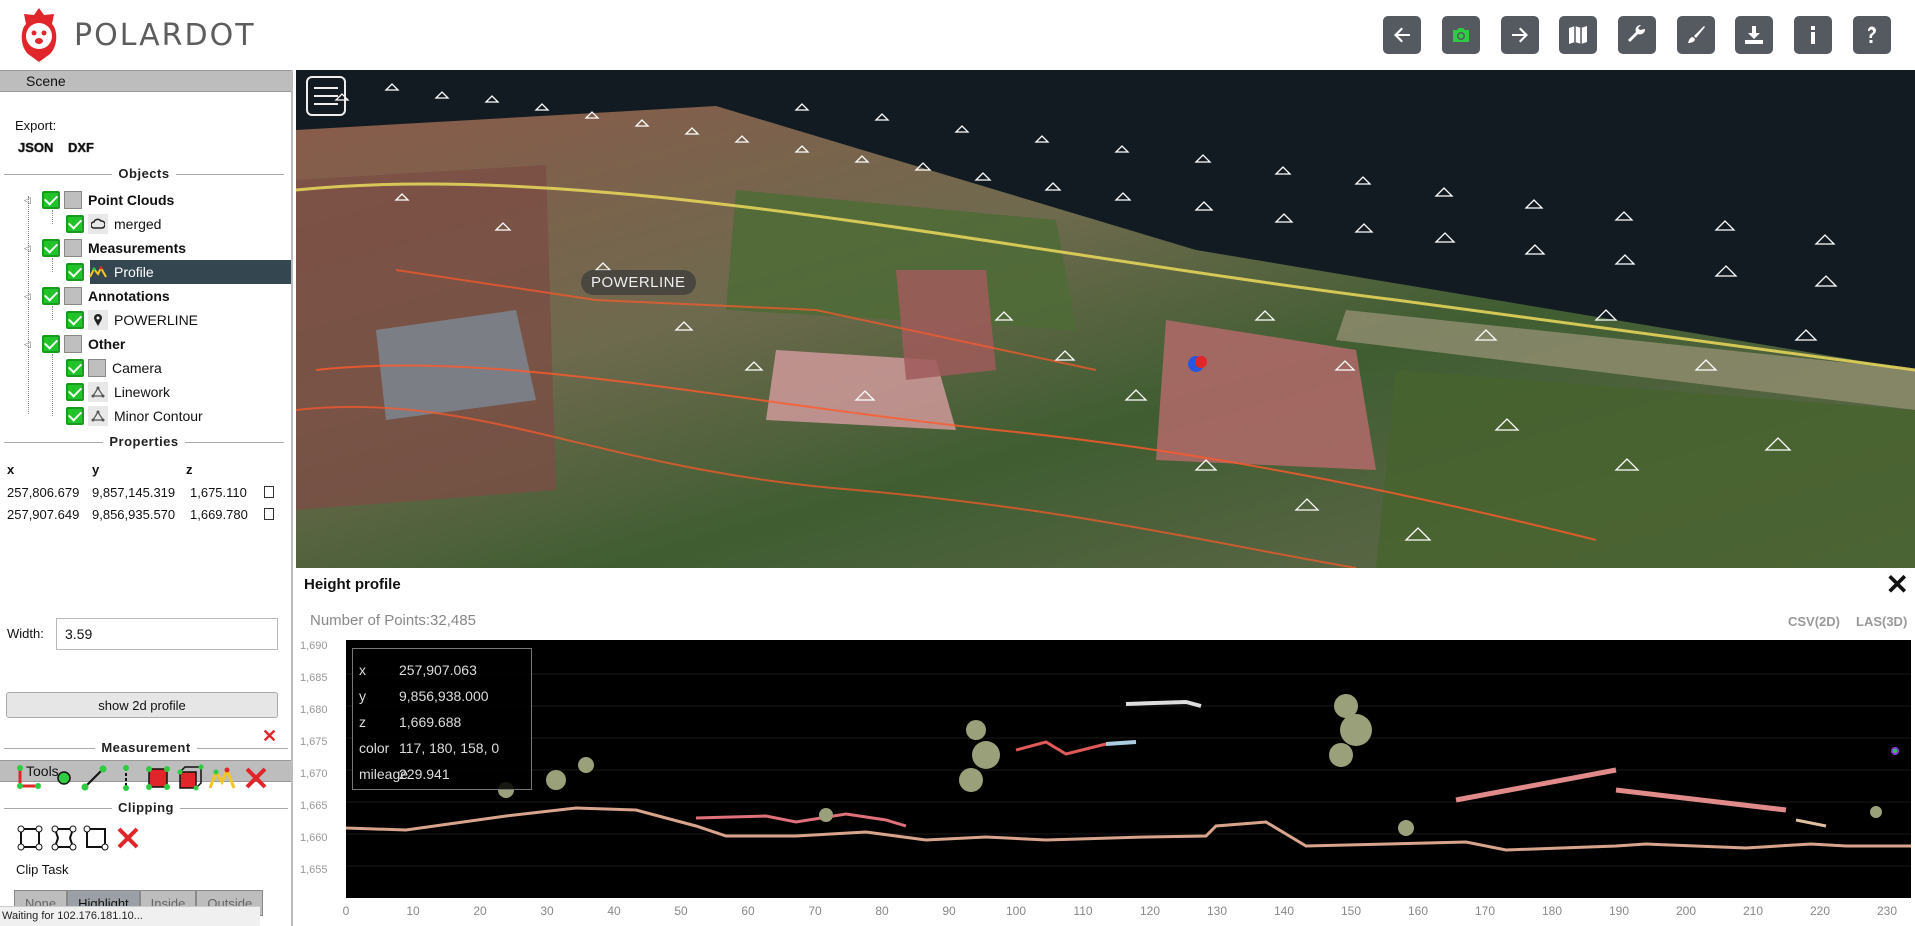 The image size is (1915, 926). Describe the element at coordinates (1820, 911) in the screenshot. I see `x-tick: 220` at that location.